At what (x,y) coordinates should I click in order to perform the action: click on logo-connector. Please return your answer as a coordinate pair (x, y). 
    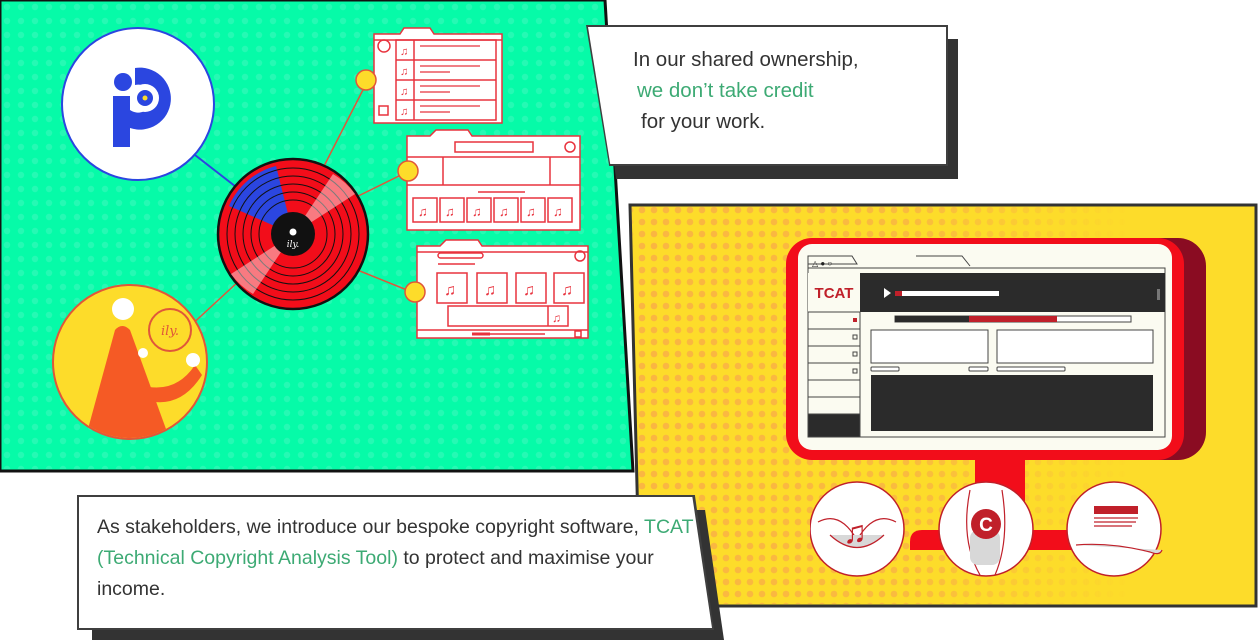
    Looking at the image, I should click on (217, 172).